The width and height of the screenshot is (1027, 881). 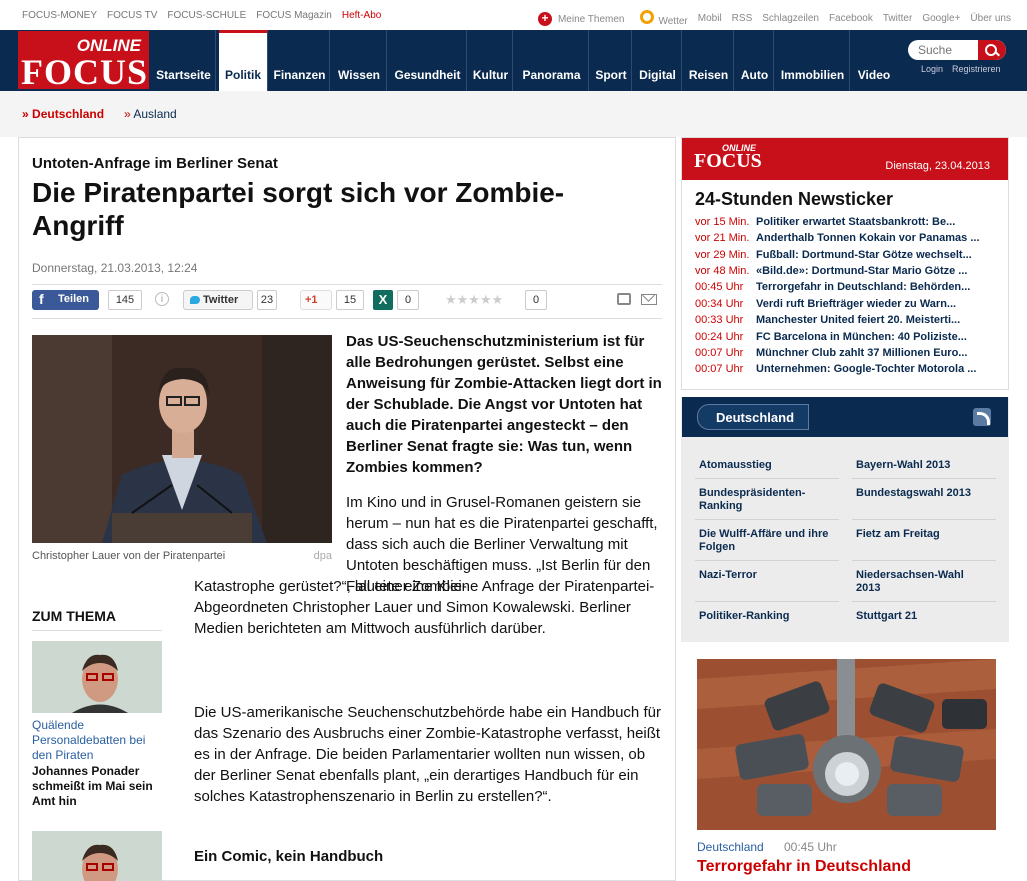 What do you see at coordinates (184, 60) in the screenshot?
I see `nav-startseite: Startseite` at bounding box center [184, 60].